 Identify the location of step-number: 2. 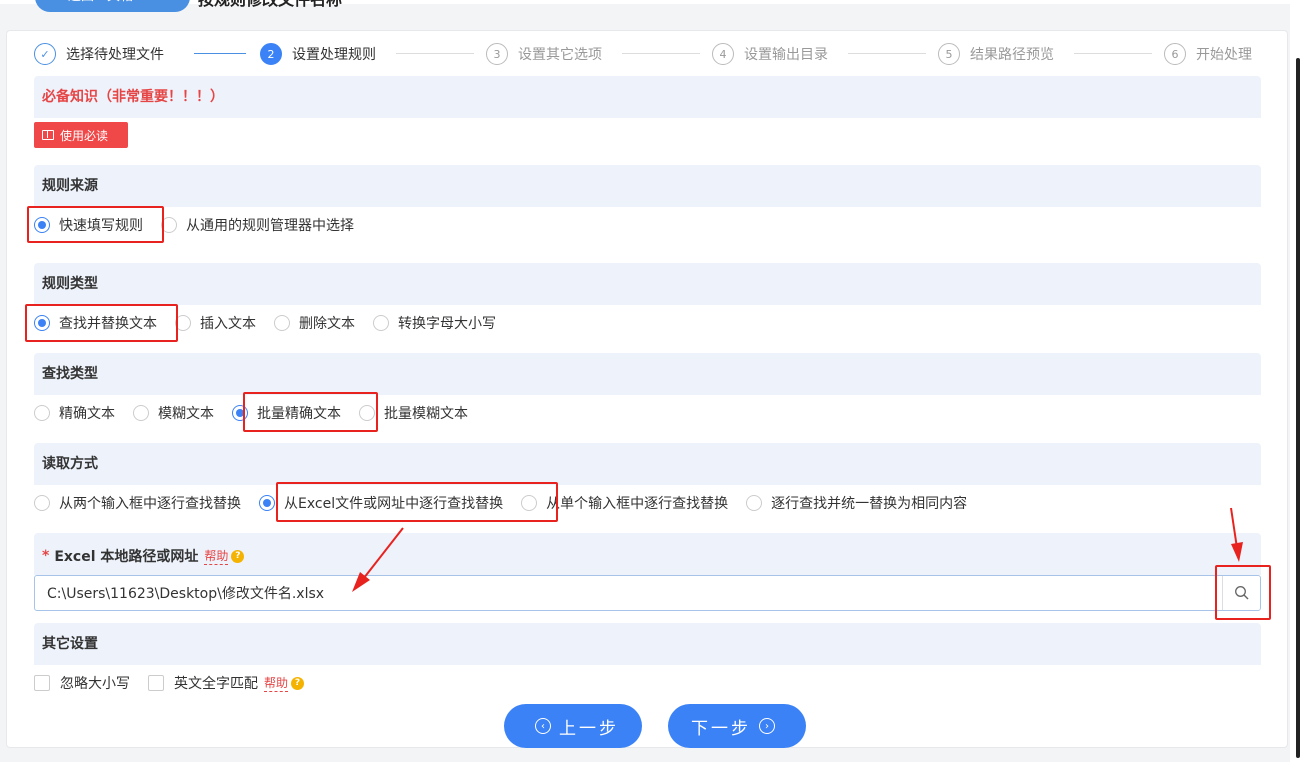
(271, 54).